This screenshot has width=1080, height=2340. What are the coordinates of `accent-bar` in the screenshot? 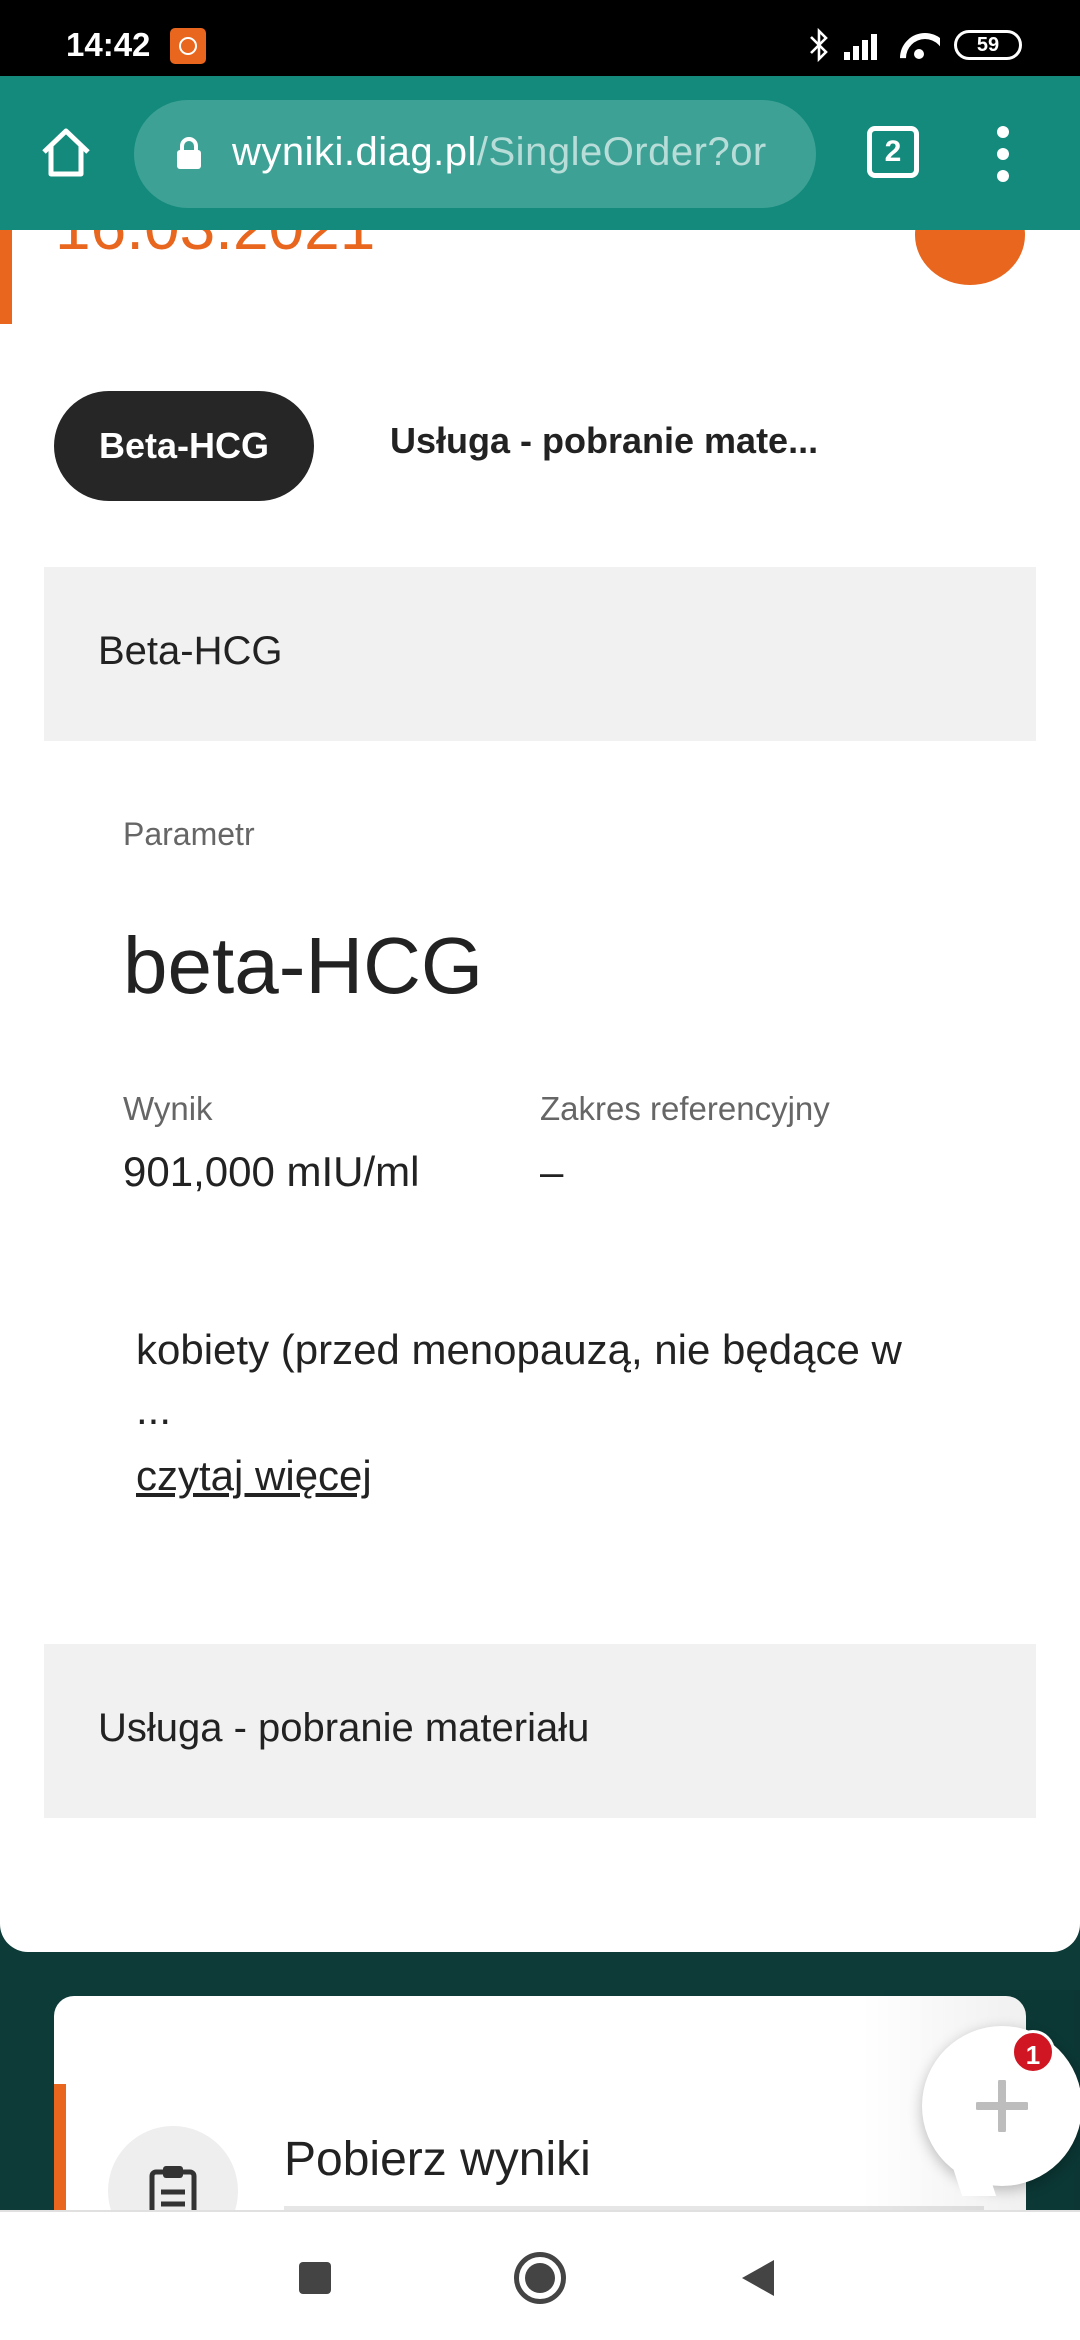 It's located at (6, 277).